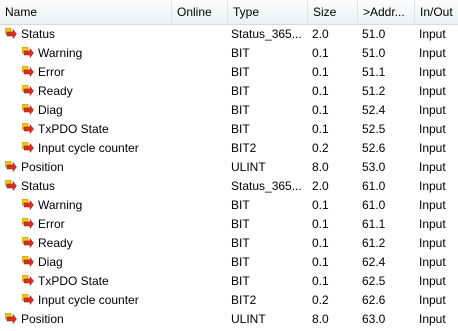 This screenshot has height=331, width=458. What do you see at coordinates (333, 12) in the screenshot?
I see `column-header-size: Size` at bounding box center [333, 12].